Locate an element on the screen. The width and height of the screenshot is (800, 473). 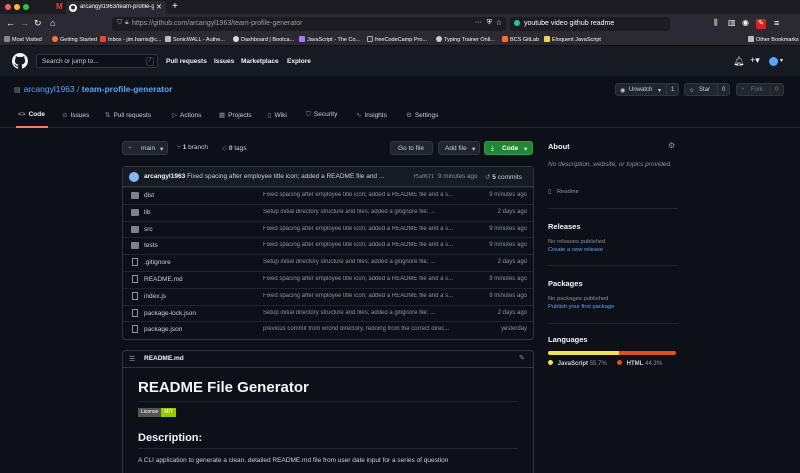
code-button: ⤓ Code ▾ is located at coordinates (508, 148).